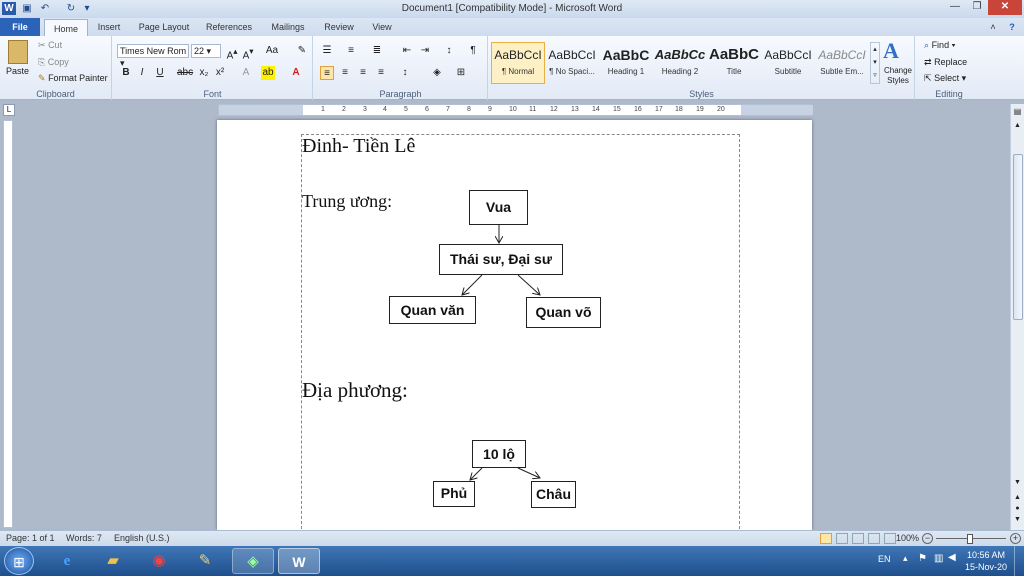  Describe the element at coordinates (874, 538) in the screenshot. I see `outline-icon` at that location.